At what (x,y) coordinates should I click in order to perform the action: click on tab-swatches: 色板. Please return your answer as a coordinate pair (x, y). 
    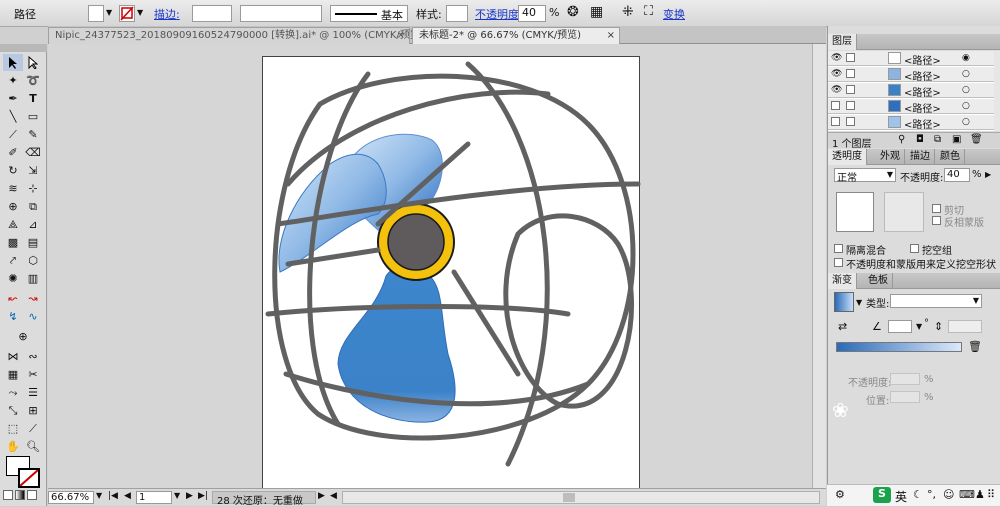
    Looking at the image, I should click on (878, 281).